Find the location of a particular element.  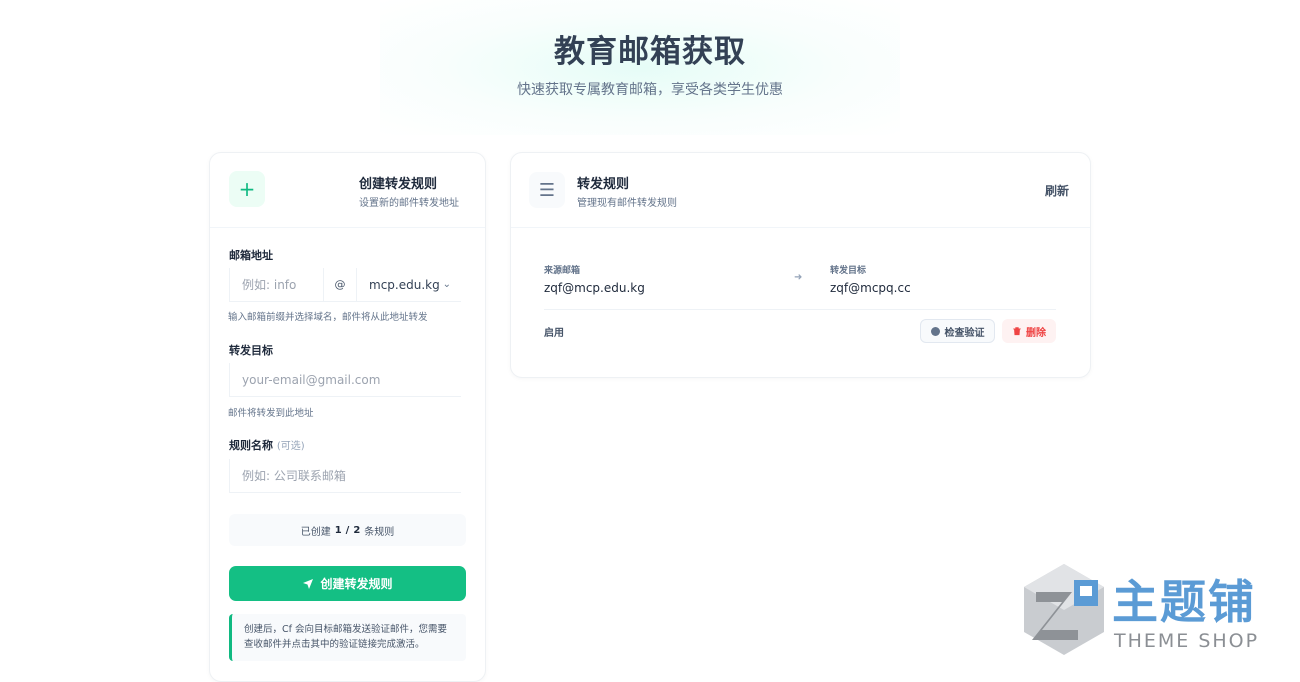

source-email-label: 来源邮箱 is located at coordinates (562, 271).